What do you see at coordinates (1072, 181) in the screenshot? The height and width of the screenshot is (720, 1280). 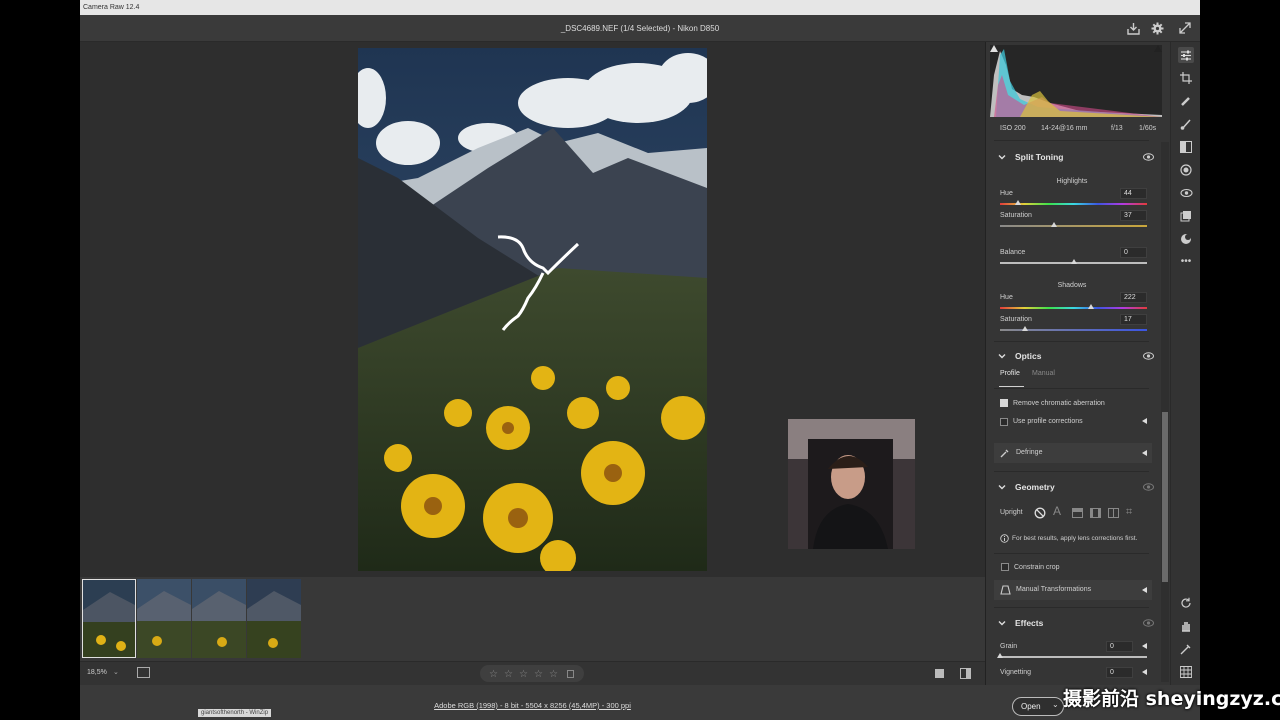 I see `highlights-subtitle: Highlights` at bounding box center [1072, 181].